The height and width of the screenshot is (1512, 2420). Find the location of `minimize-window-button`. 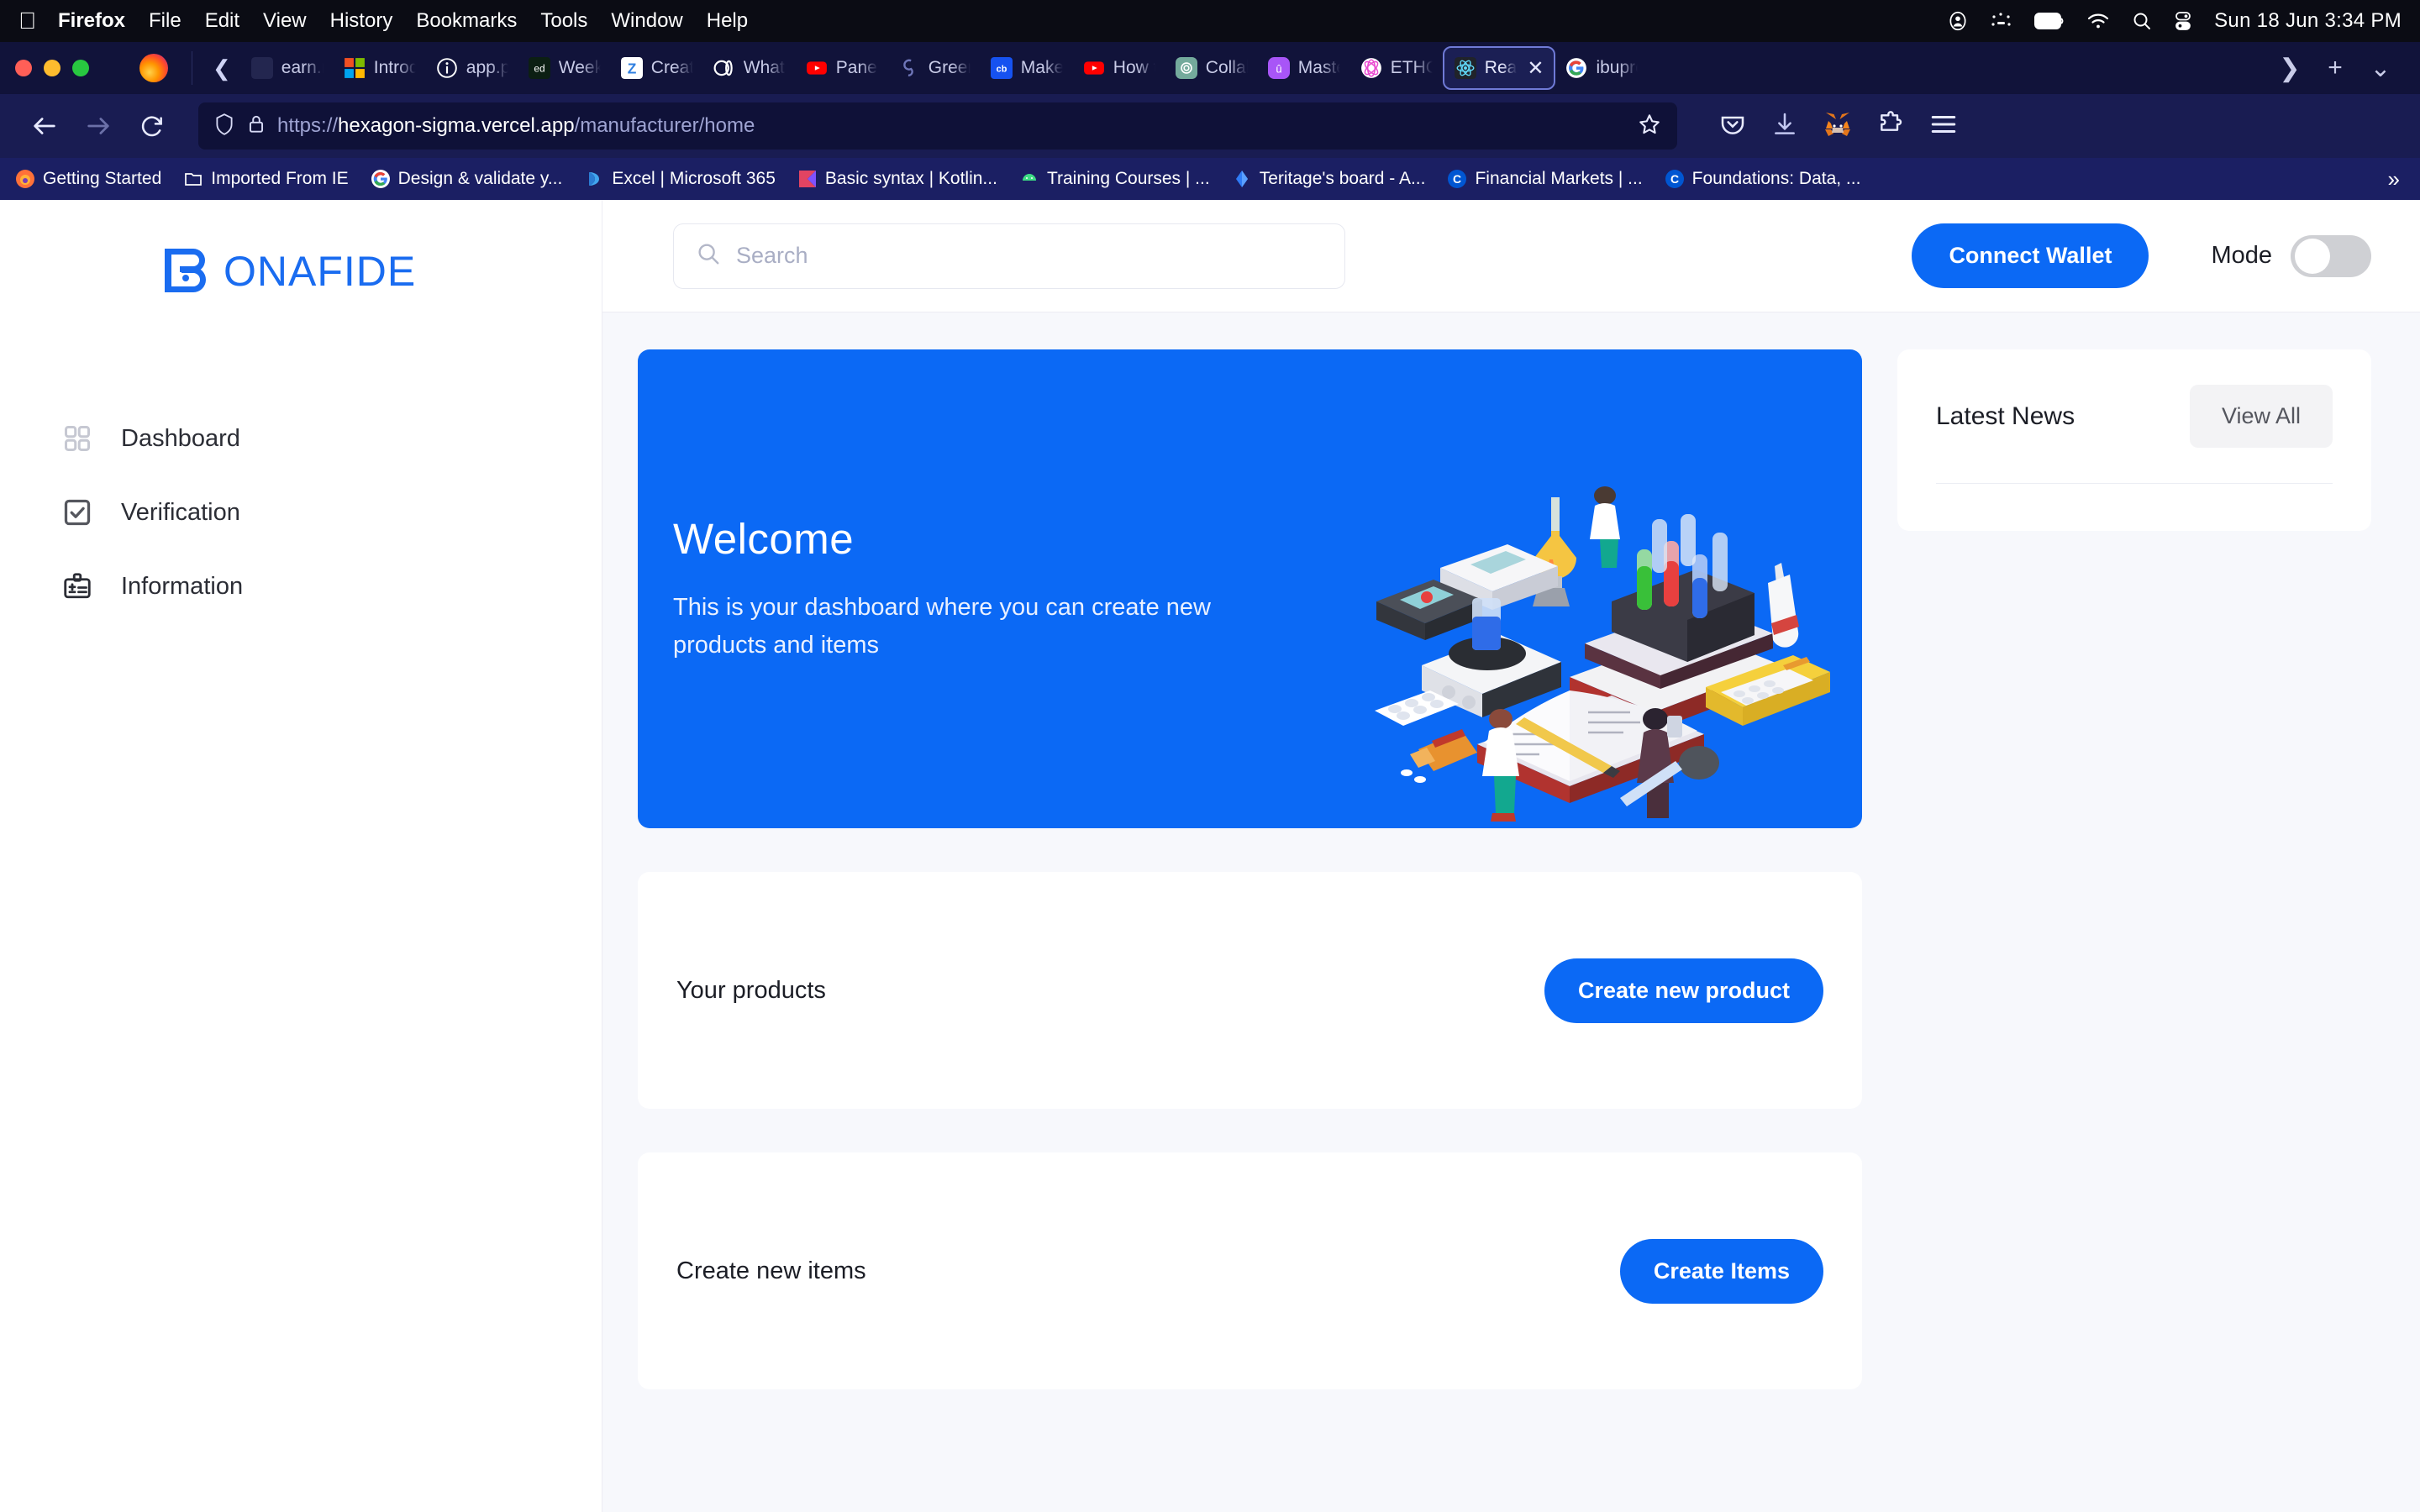

minimize-window-button is located at coordinates (52, 68).